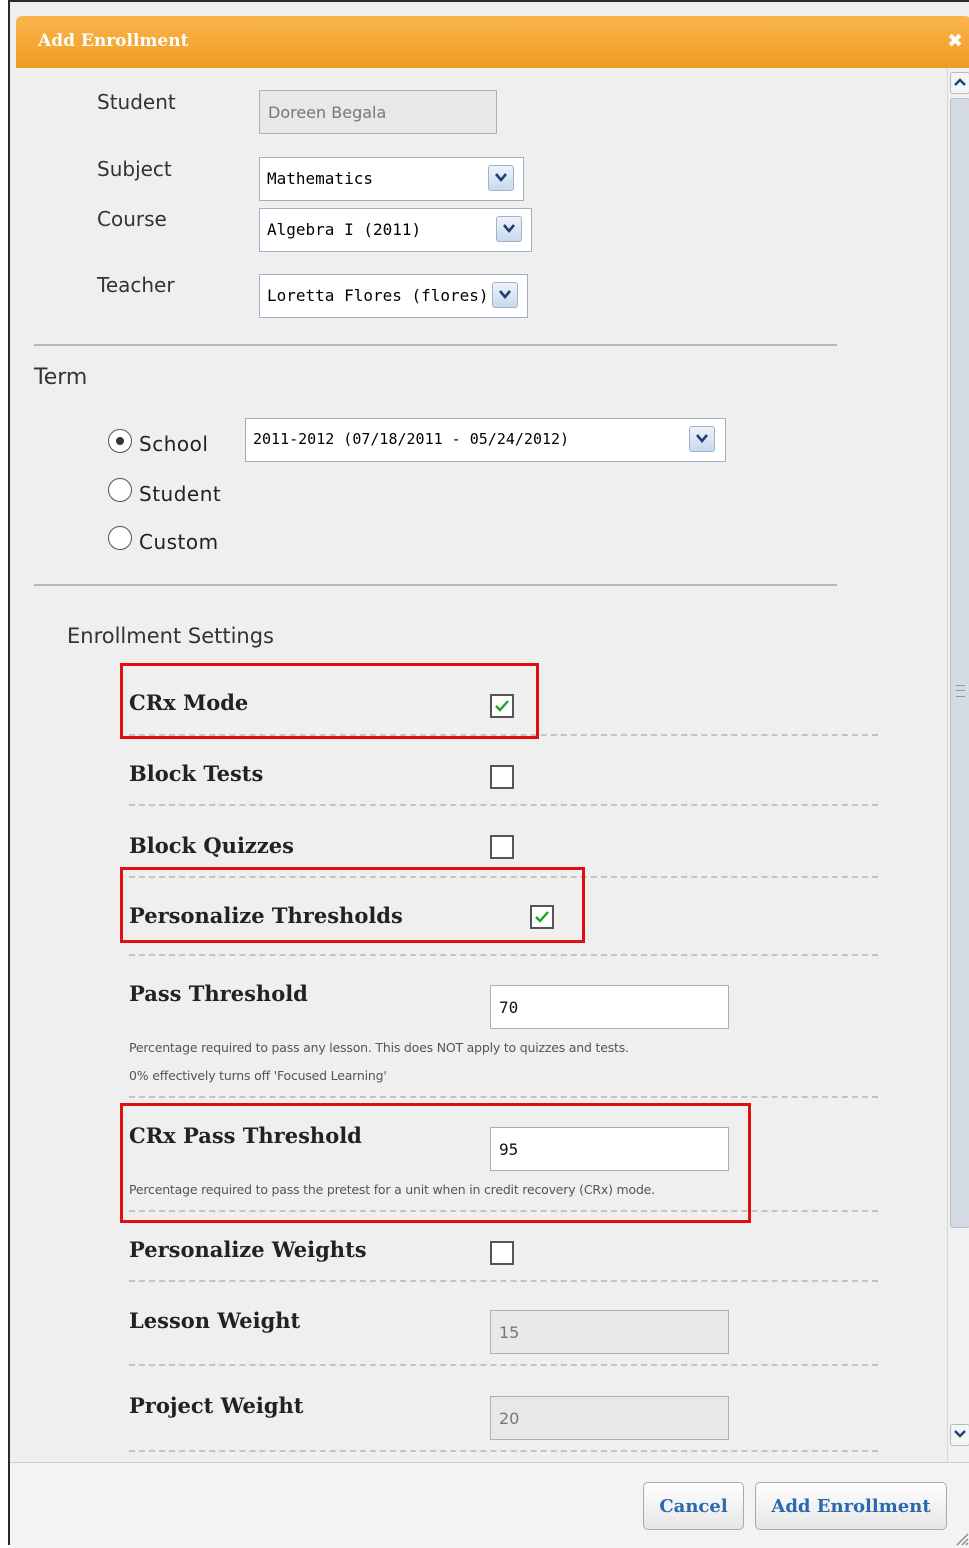 The width and height of the screenshot is (969, 1548). I want to click on student-field: Doreen Begala, so click(378, 112).